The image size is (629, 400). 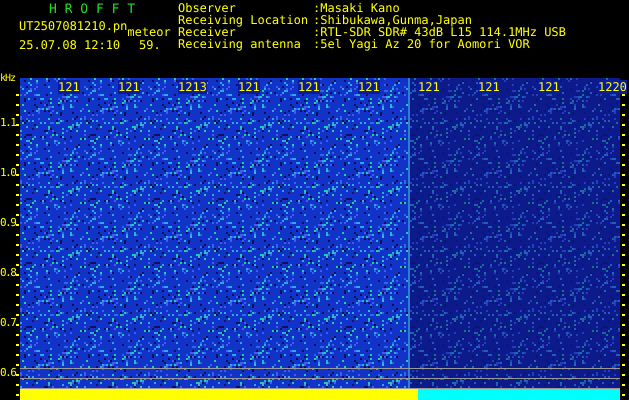 What do you see at coordinates (207, 32) in the screenshot?
I see `info-label: Receiver` at bounding box center [207, 32].